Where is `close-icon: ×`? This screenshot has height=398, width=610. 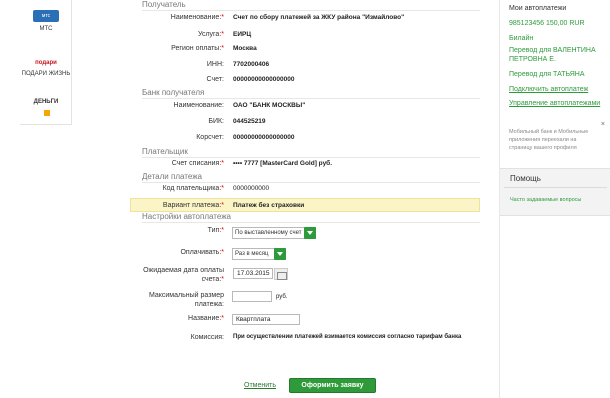
close-icon: × is located at coordinates (603, 124).